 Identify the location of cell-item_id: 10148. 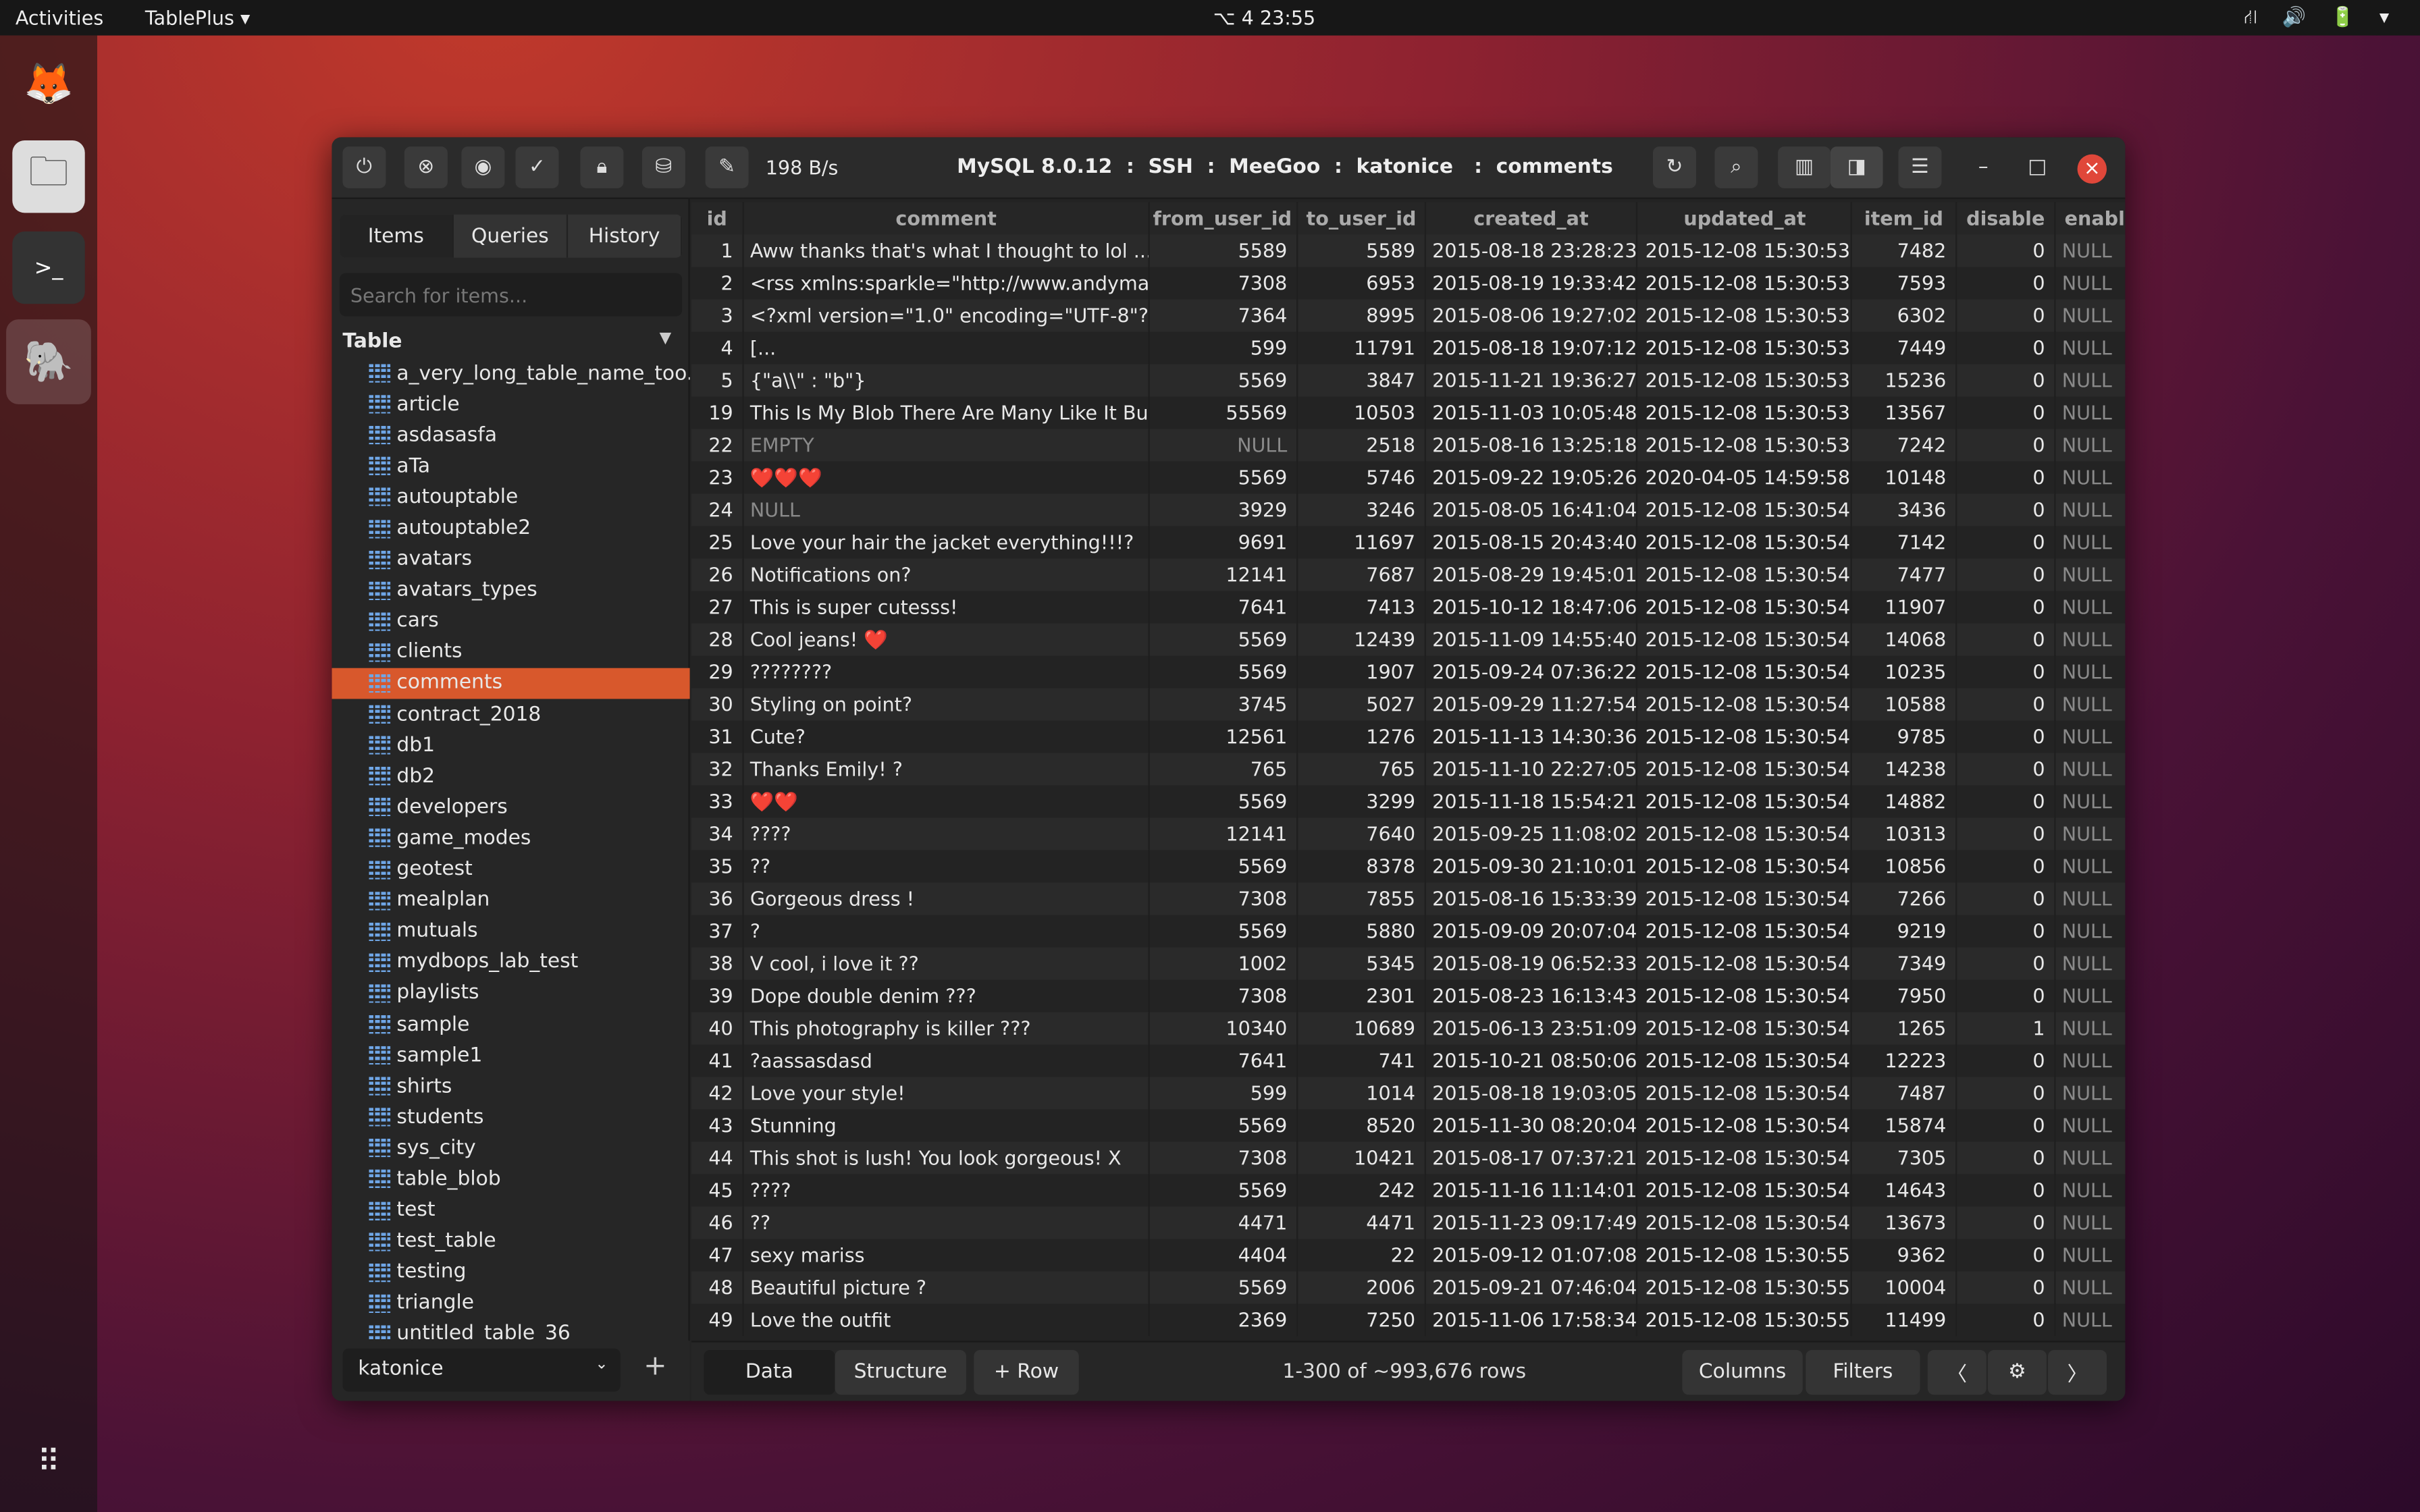
(1904, 477).